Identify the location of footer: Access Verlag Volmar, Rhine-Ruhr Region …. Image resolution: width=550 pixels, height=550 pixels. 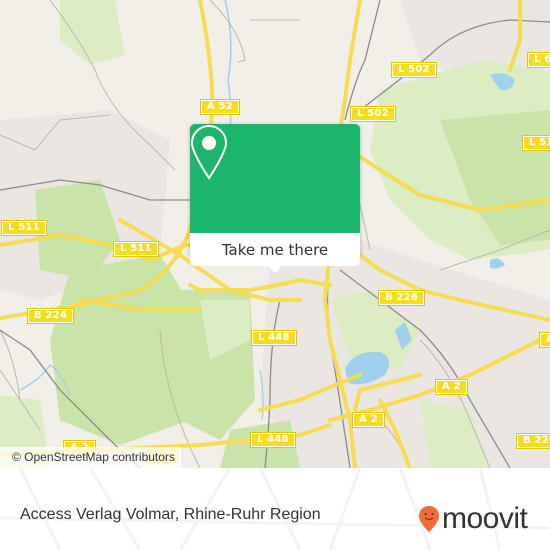
(275, 509).